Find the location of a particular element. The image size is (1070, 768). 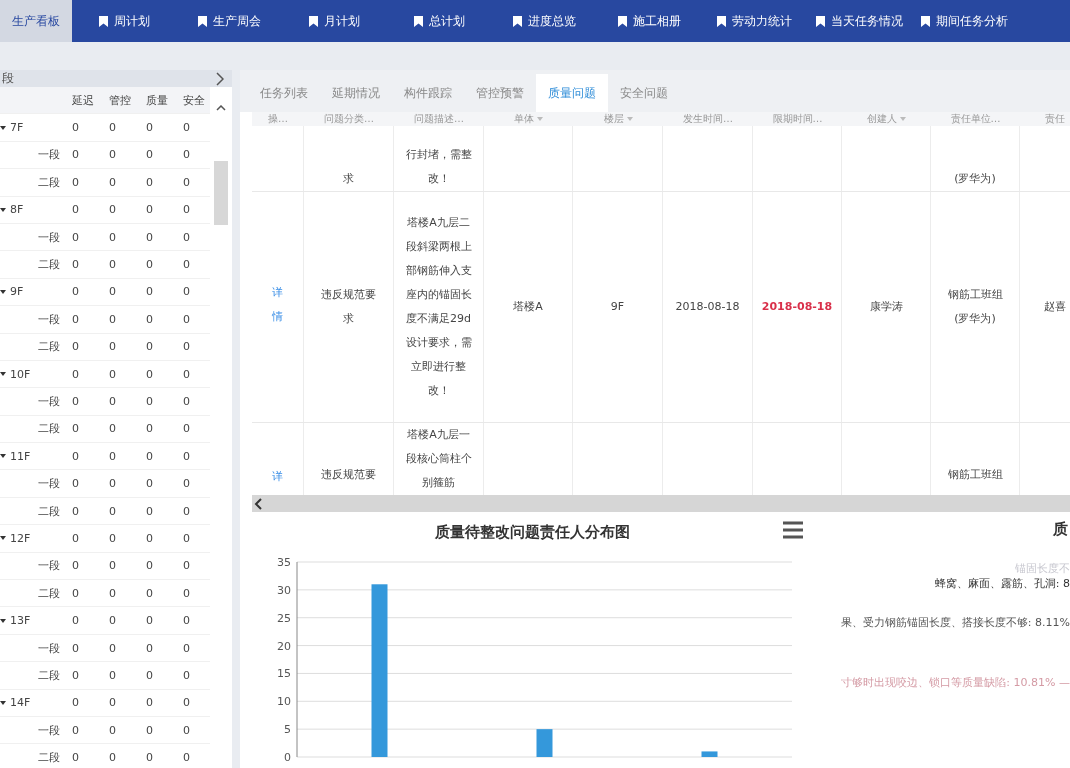

scrollbar-thumb is located at coordinates (221, 193).